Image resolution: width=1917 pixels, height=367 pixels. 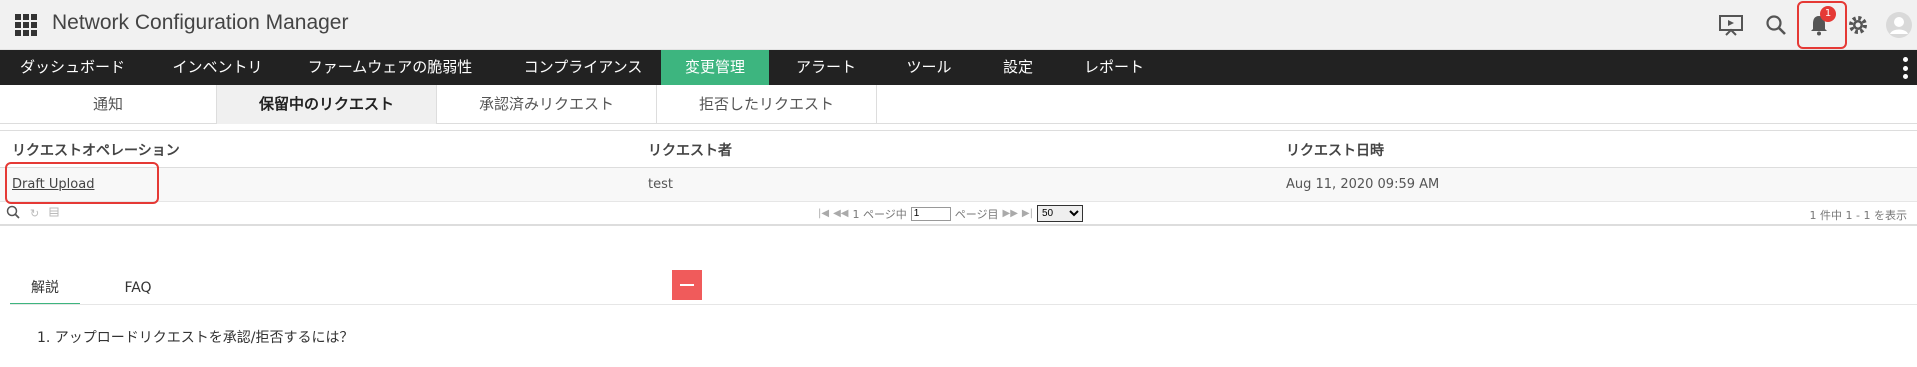 What do you see at coordinates (687, 285) in the screenshot?
I see `collapse-help-button` at bounding box center [687, 285].